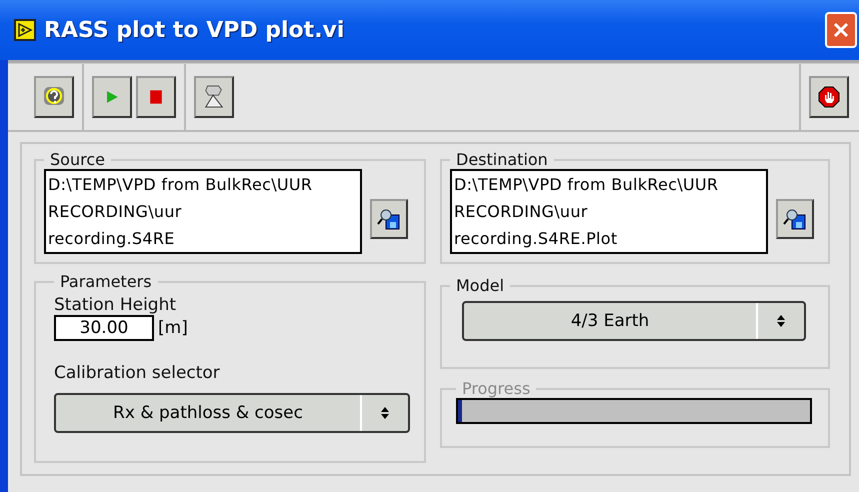 This screenshot has height=492, width=859. I want to click on window-title: RASS plot to VPD plot.vi, so click(195, 30).